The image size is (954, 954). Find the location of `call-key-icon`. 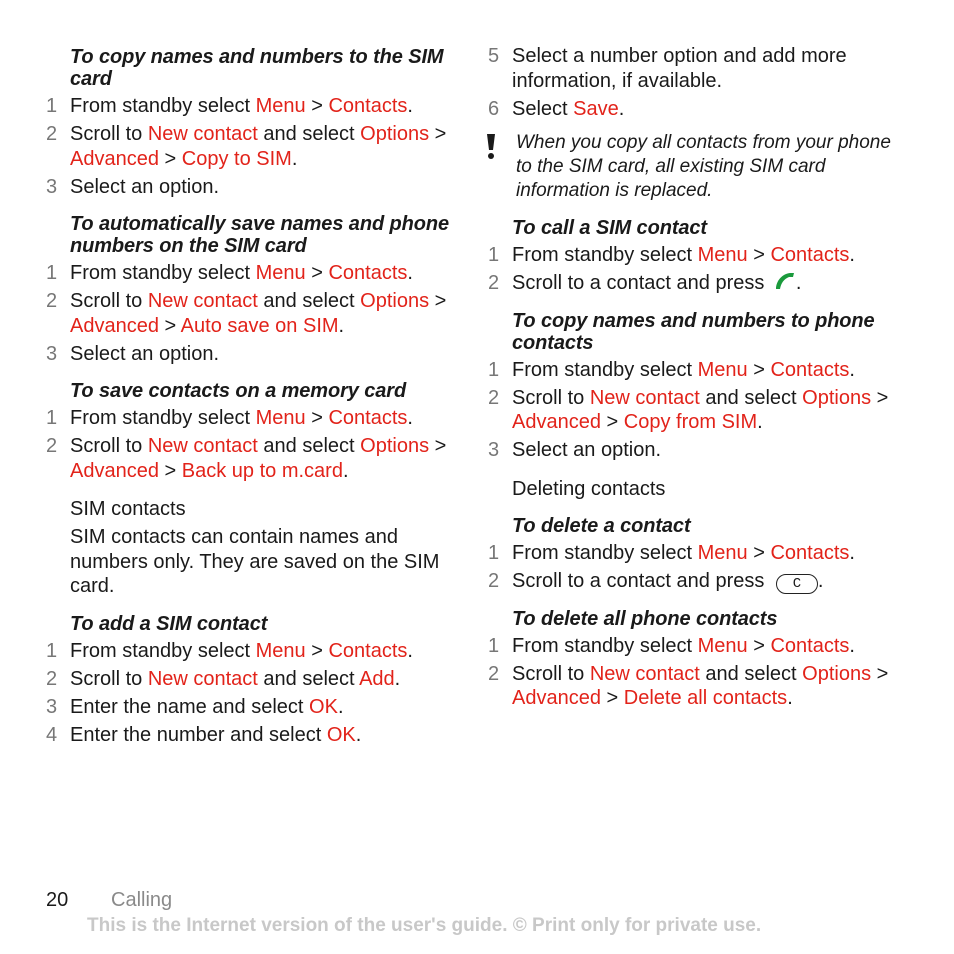

call-key-icon is located at coordinates (784, 281).